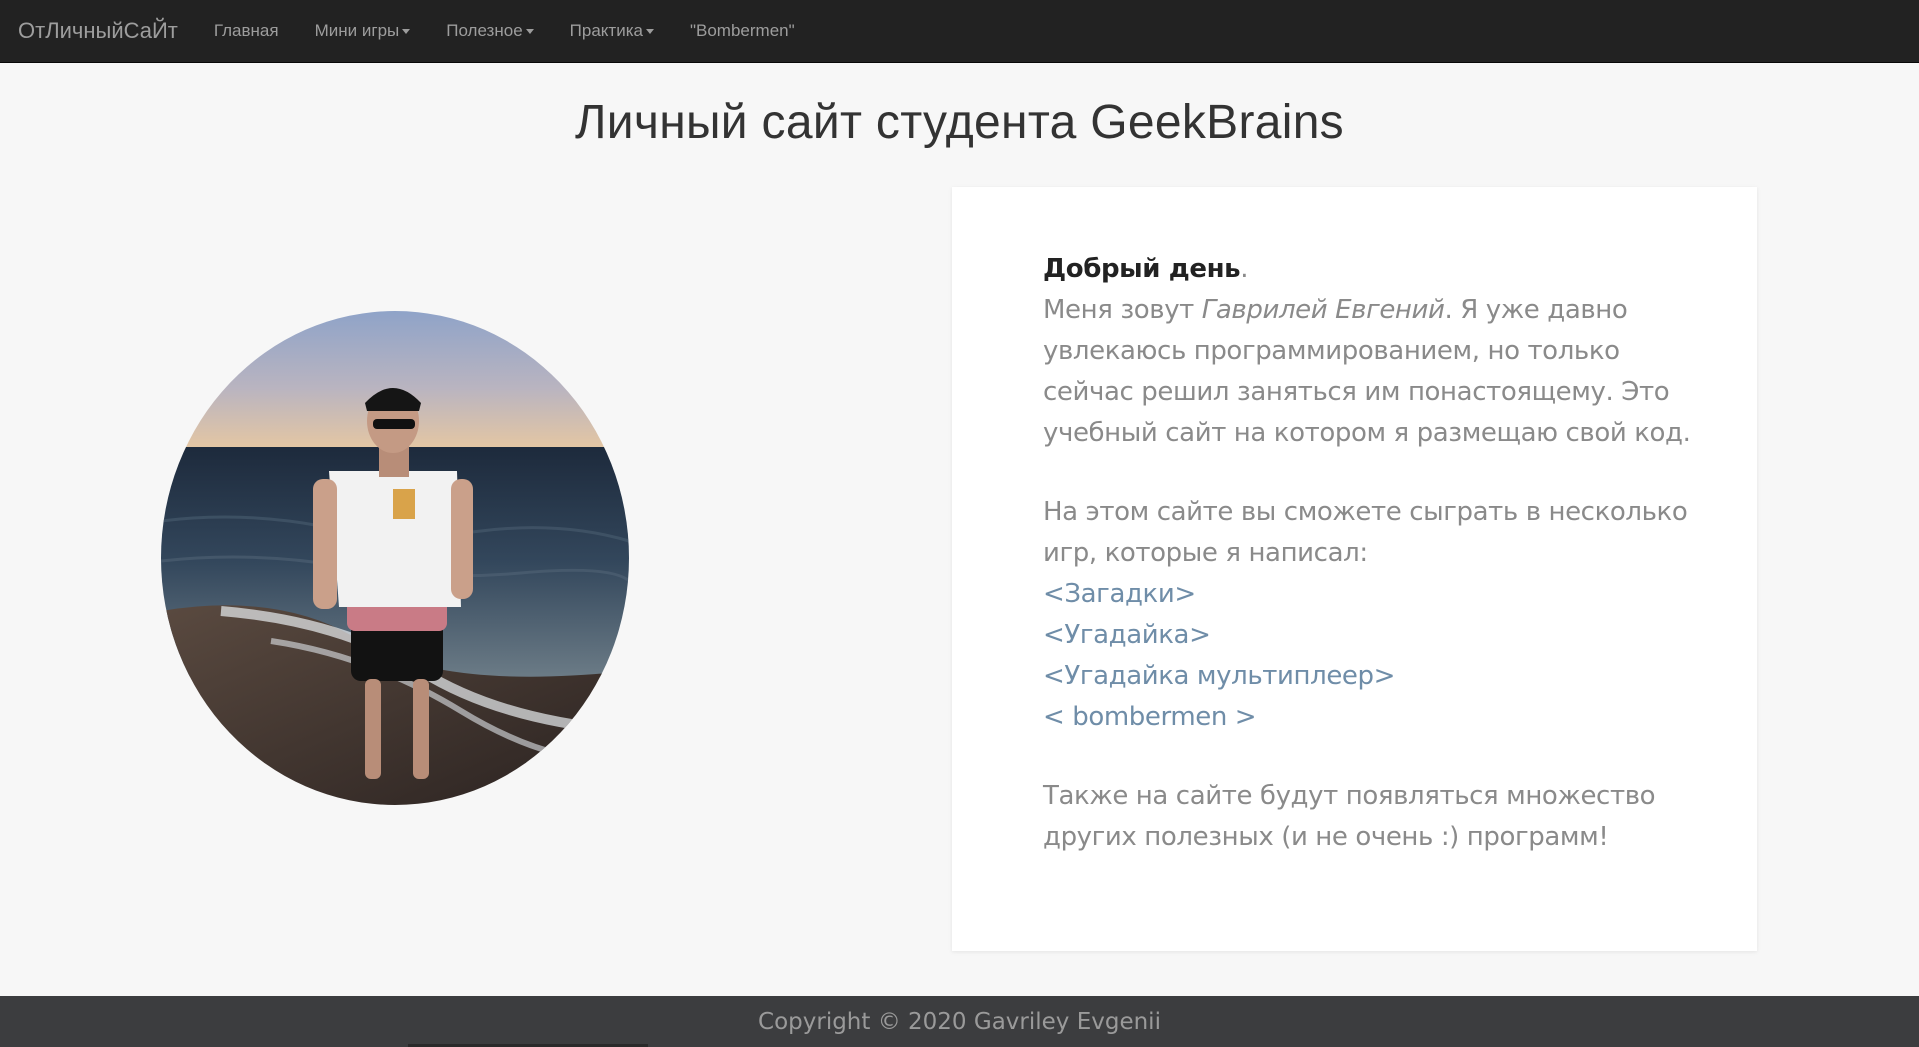  What do you see at coordinates (1323, 310) in the screenshot?
I see `author-name: Гаврилей Евгений` at bounding box center [1323, 310].